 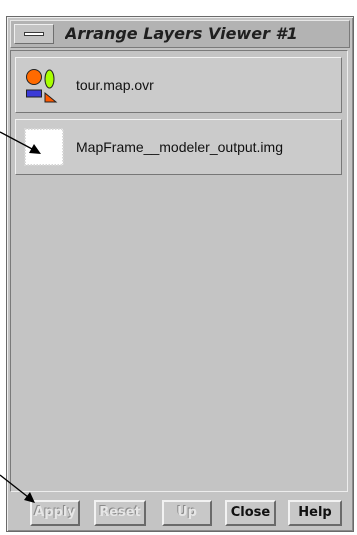 I want to click on layer-name: MapFrame__modeler_output.img, so click(x=179, y=147).